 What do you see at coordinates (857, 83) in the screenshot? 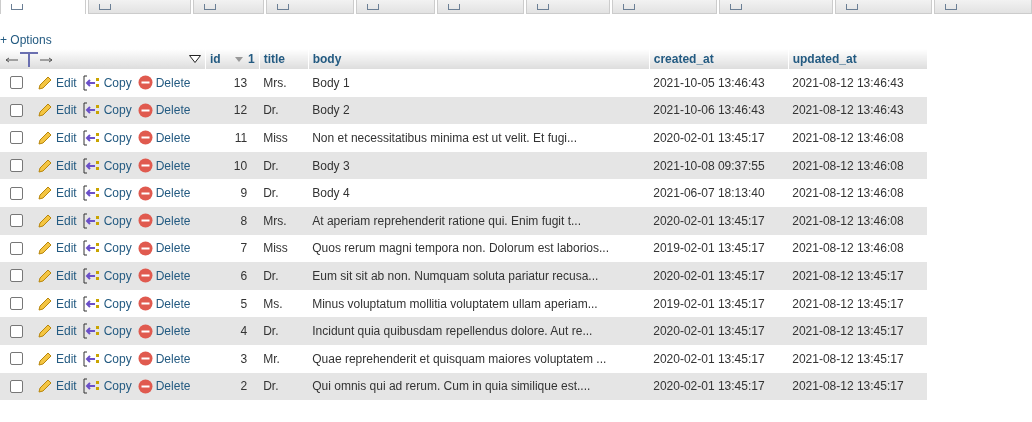
I see `table-cell: 2021-08-12 13:46:43` at bounding box center [857, 83].